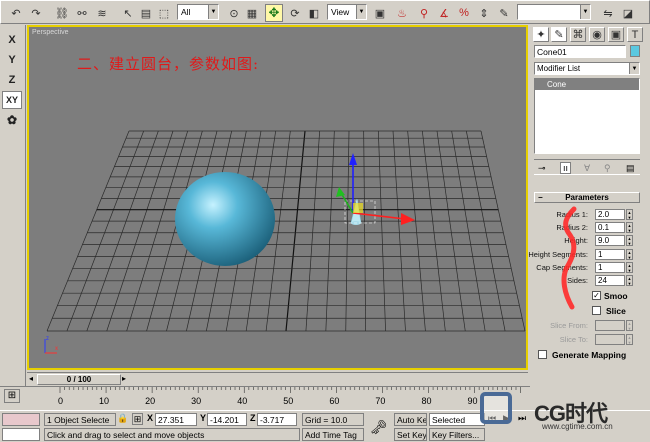  Describe the element at coordinates (630, 168) in the screenshot. I see `configure-modifier-sets-icon: ▤` at that location.